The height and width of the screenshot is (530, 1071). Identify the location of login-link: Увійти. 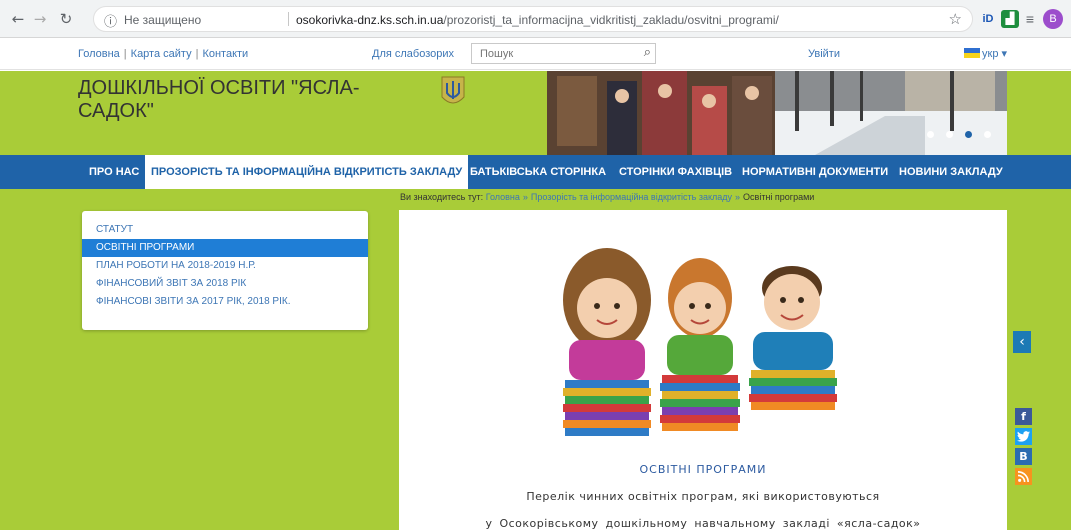
(824, 54).